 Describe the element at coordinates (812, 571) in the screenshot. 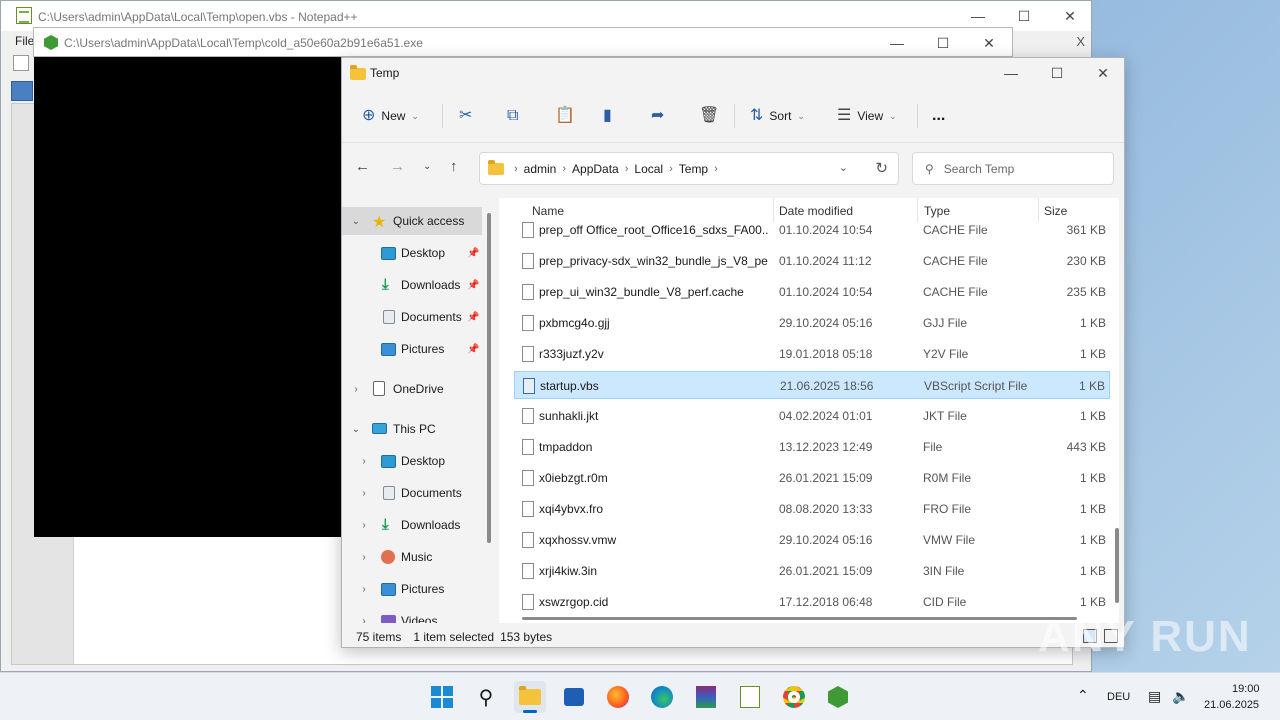

I see `file-row: xrji4kiw.3in 26.01.2021 15:09 3IN File 1 KB` at that location.